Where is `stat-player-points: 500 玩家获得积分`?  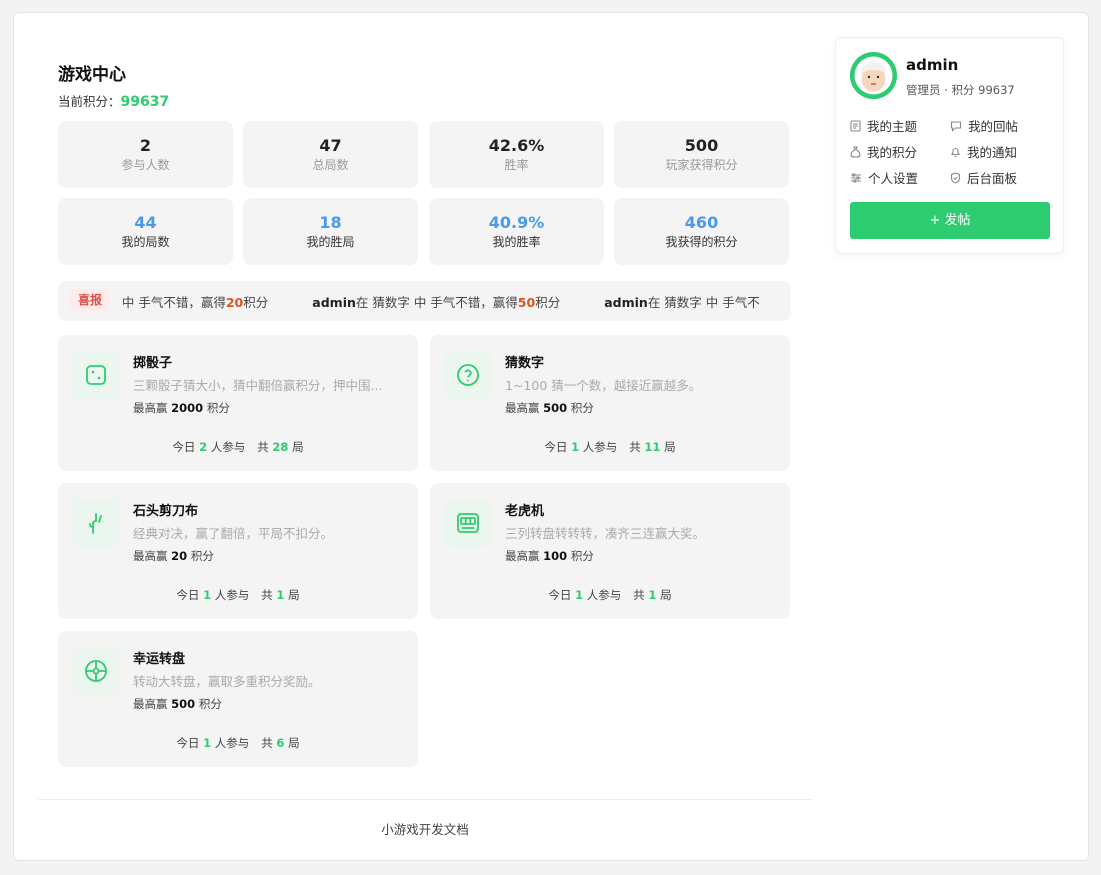
stat-player-points: 500 玩家获得积分 is located at coordinates (701, 154).